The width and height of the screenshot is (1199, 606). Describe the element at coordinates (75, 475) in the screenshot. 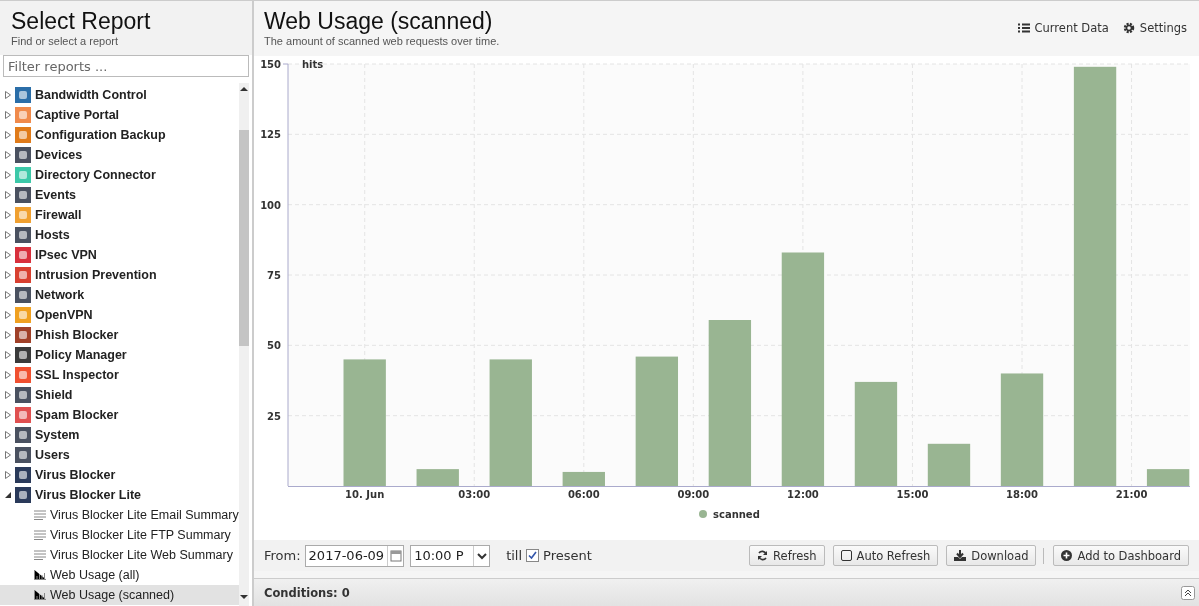

I see `tree-item: Virus Blocker` at that location.